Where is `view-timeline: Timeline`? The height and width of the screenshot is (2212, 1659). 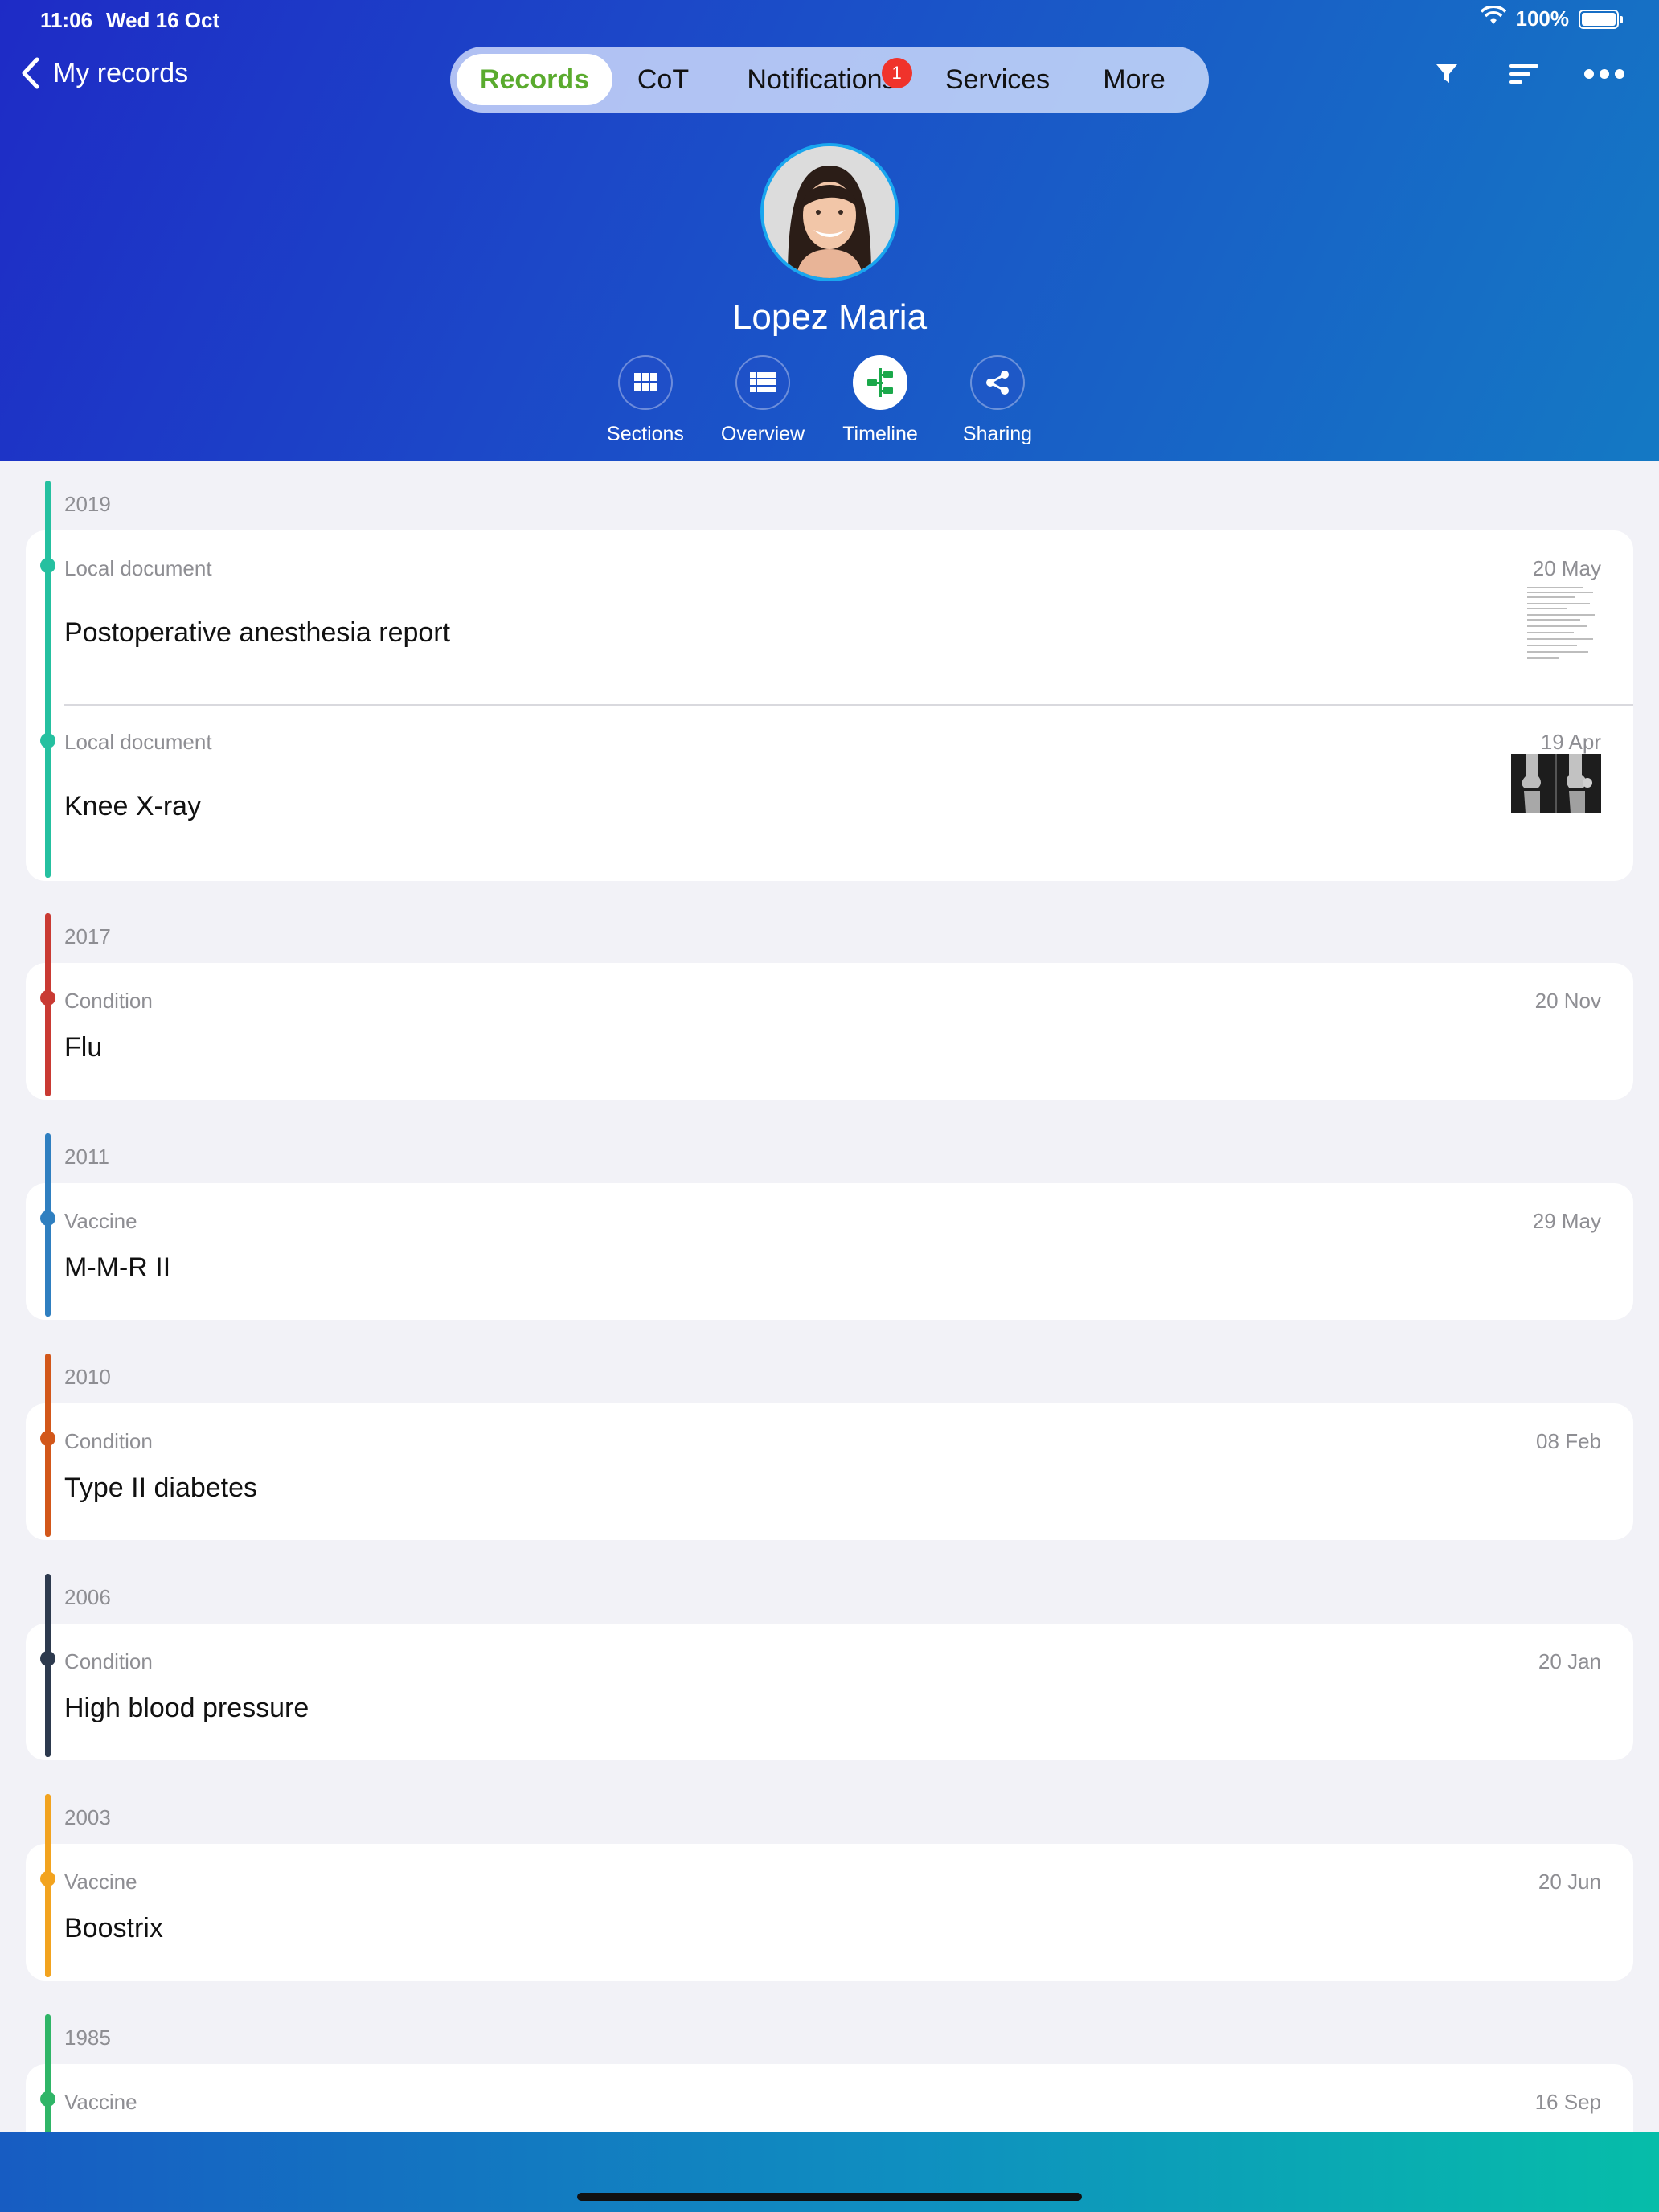
view-timeline: Timeline is located at coordinates (880, 400).